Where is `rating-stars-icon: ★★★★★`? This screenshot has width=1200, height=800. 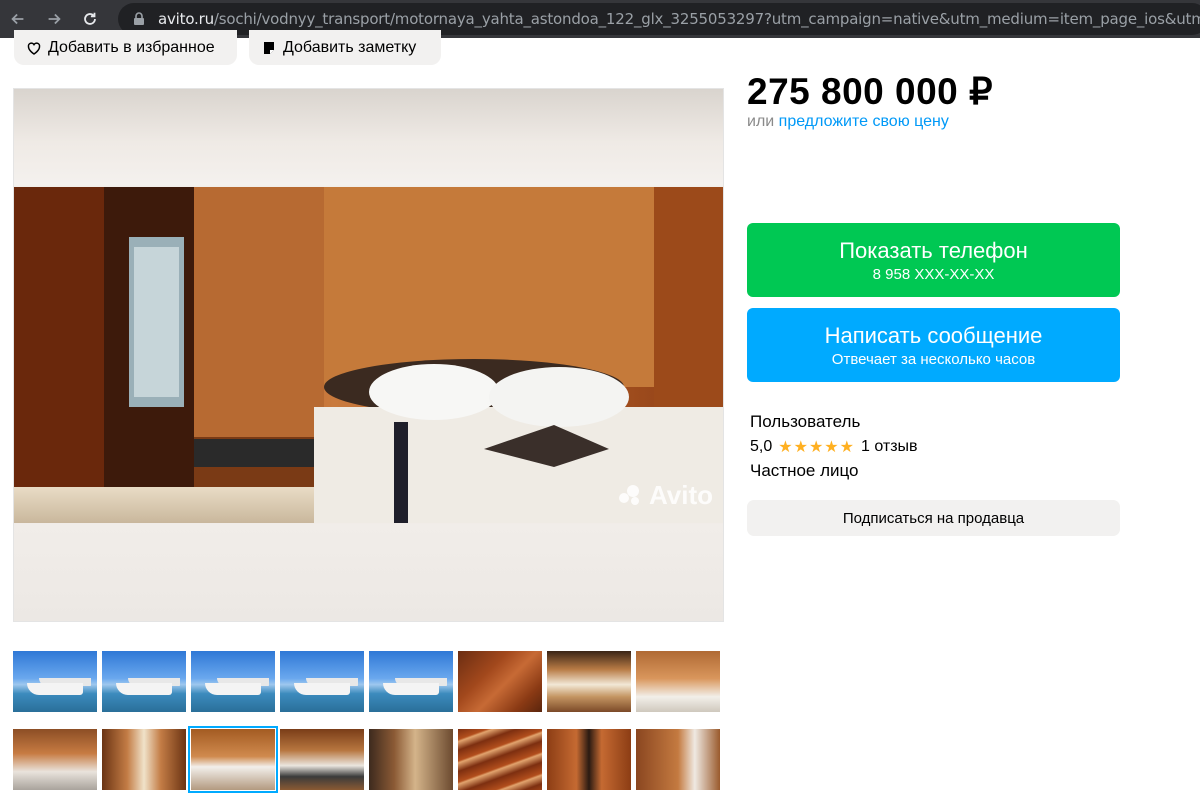
rating-stars-icon: ★★★★★ is located at coordinates (816, 447).